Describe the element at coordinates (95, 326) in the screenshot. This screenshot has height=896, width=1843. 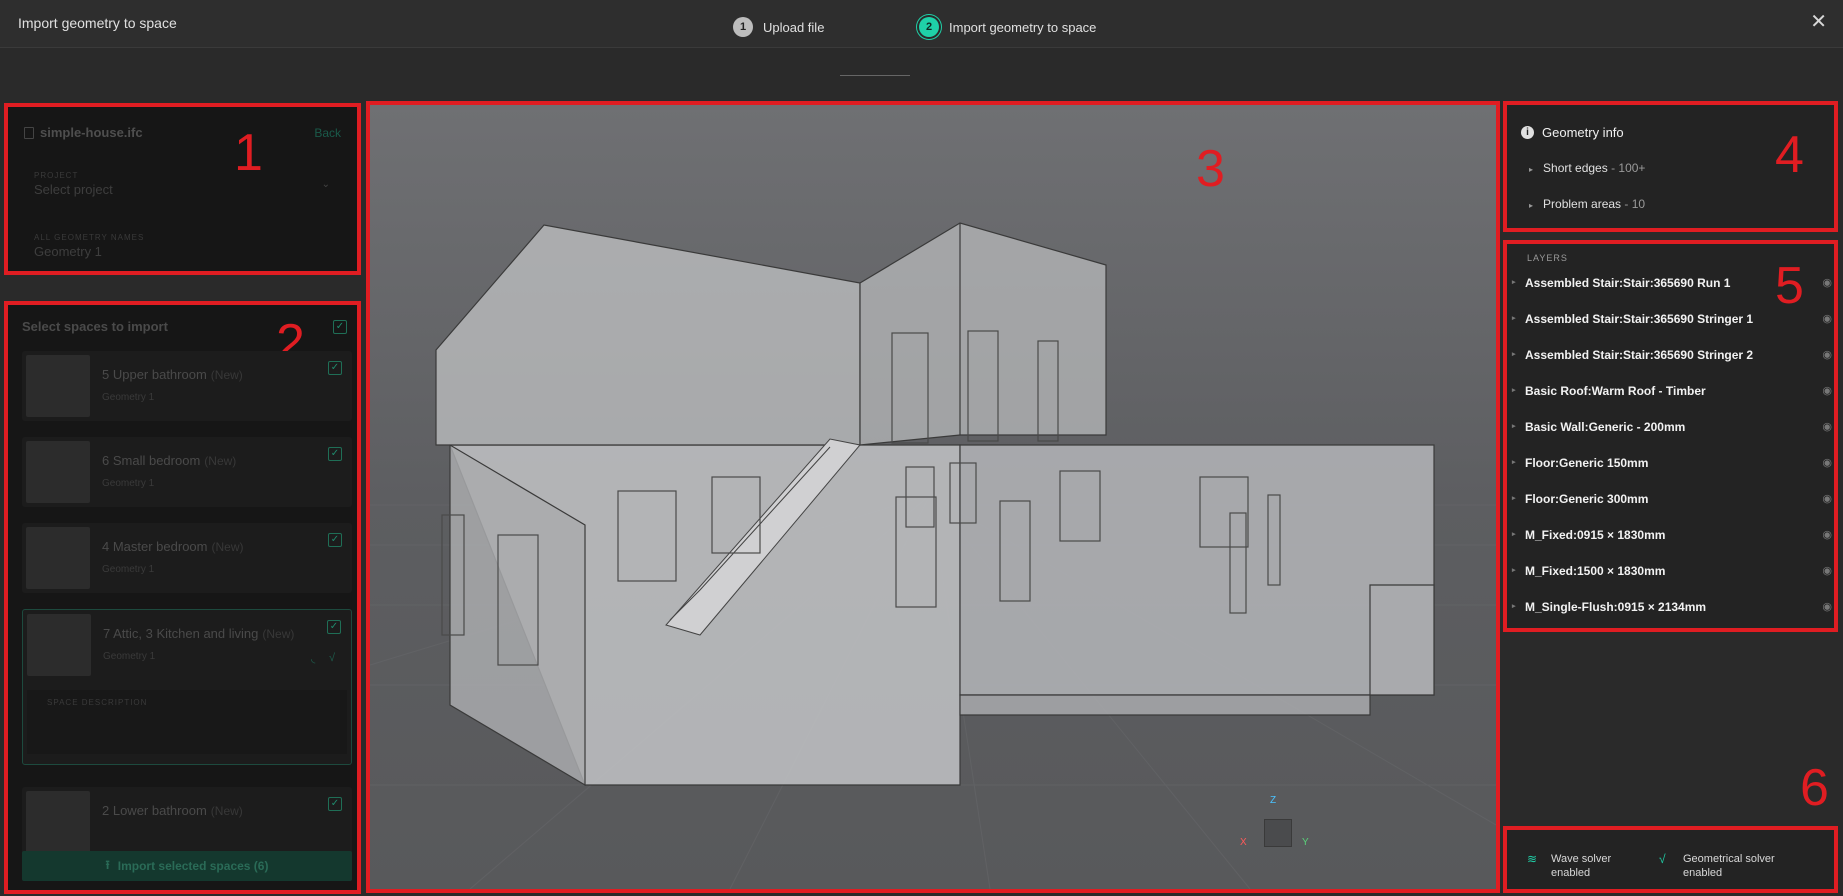
I see `spaces-header: Select spaces to import` at that location.